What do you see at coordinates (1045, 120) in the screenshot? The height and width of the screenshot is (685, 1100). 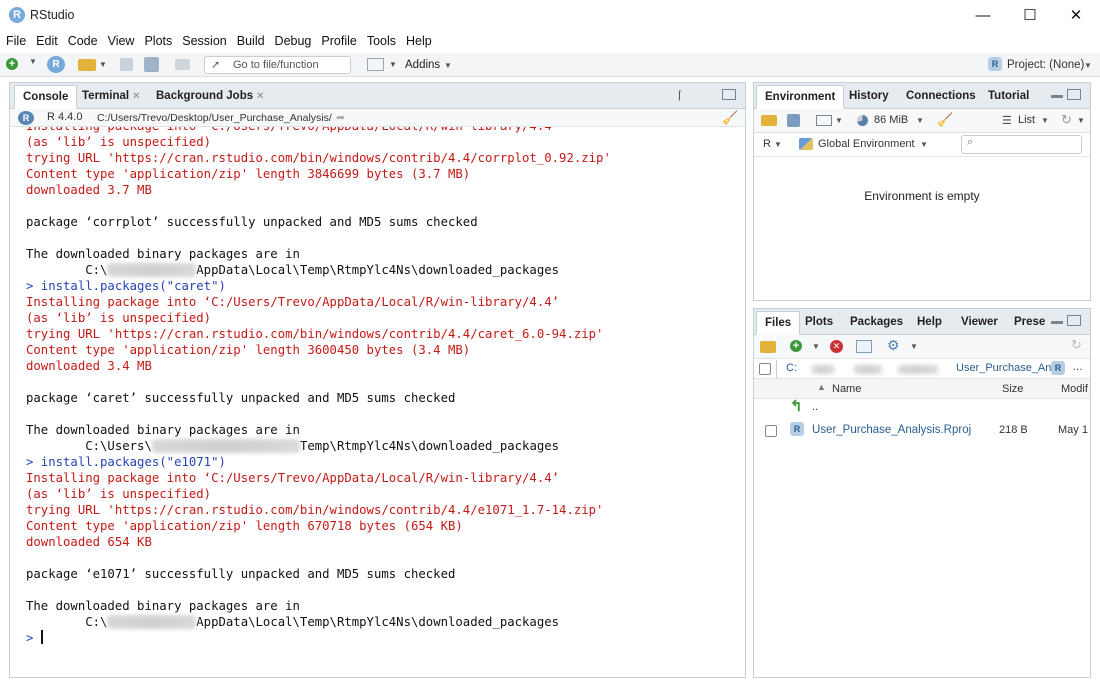 I see `view-mode-dropdown-icon: ▼` at bounding box center [1045, 120].